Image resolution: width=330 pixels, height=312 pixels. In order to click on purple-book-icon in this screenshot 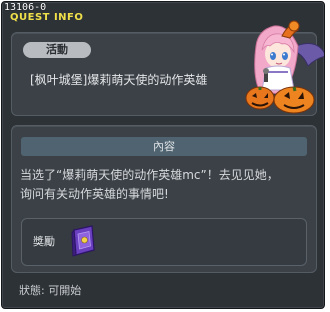, I will do `click(83, 241)`.